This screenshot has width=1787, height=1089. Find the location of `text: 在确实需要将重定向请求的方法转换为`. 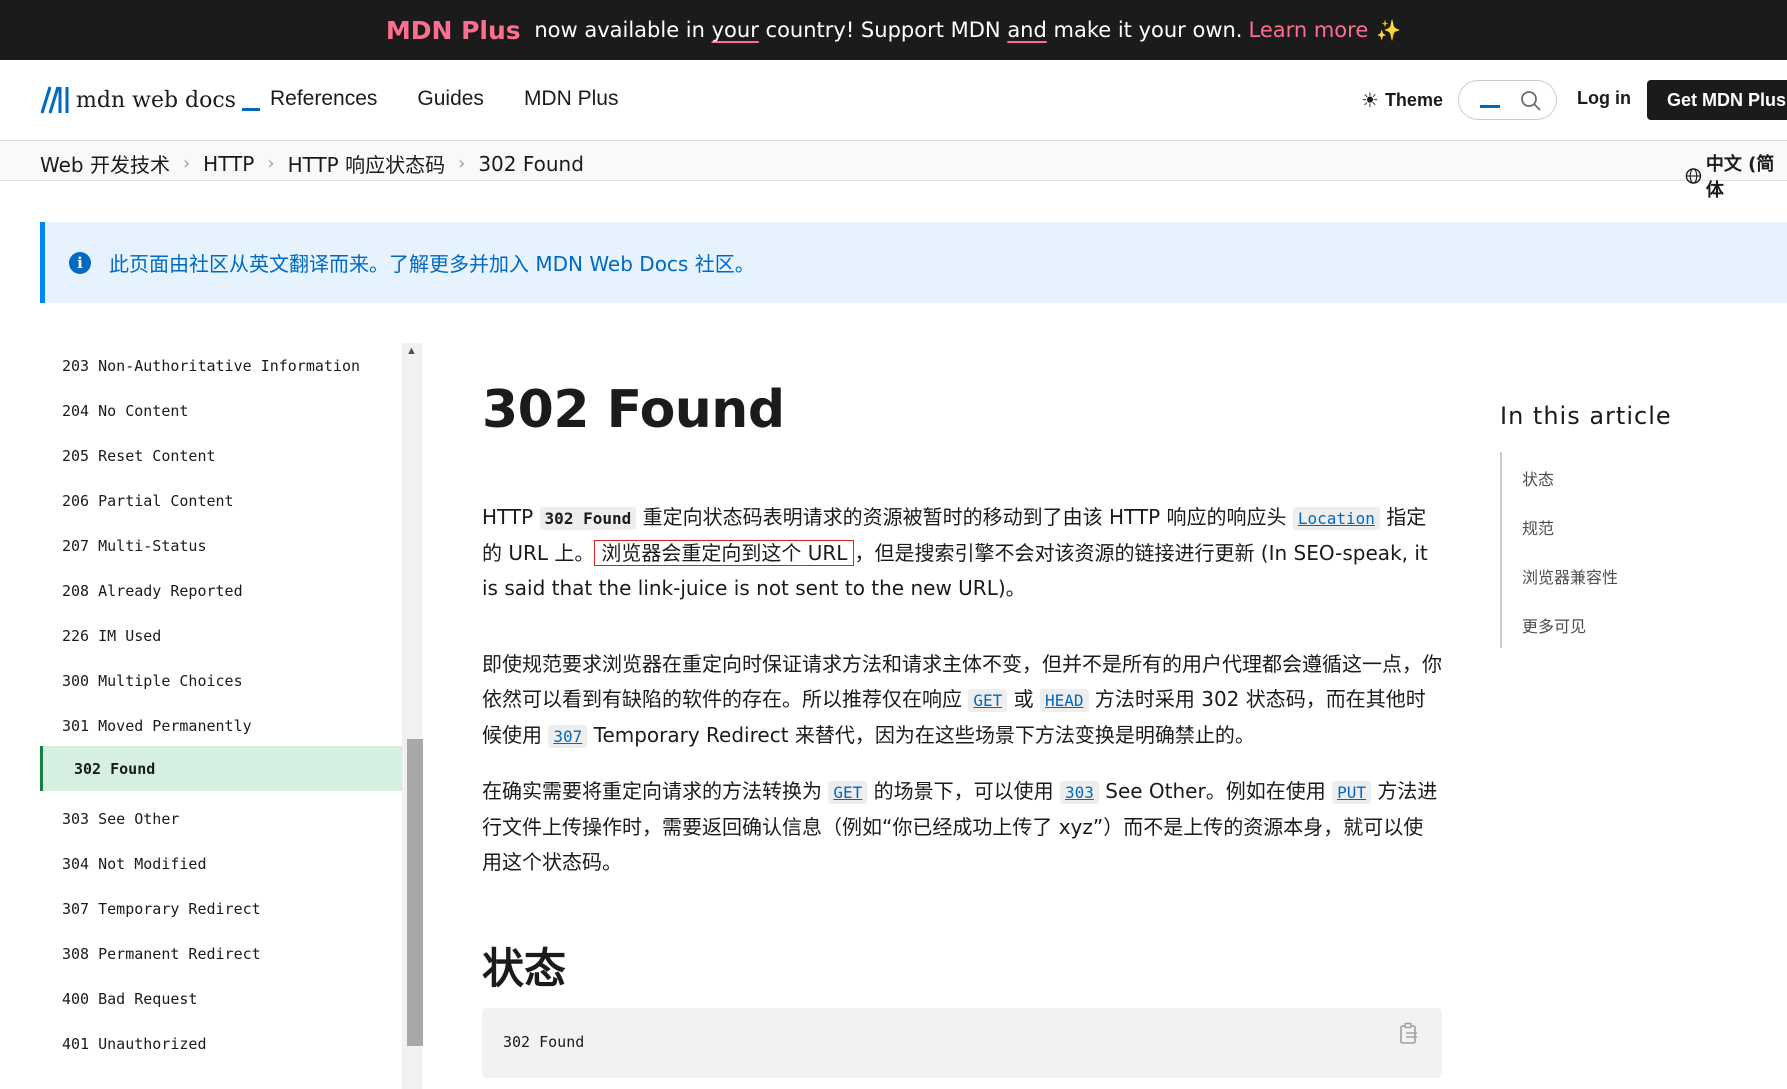

text: 在确实需要将重定向请求的方法转换为 is located at coordinates (655, 791).